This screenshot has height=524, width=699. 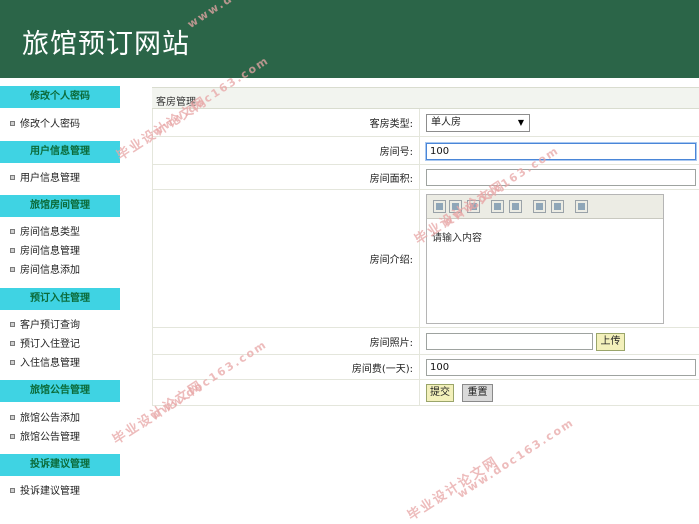 What do you see at coordinates (610, 342) in the screenshot?
I see `upload-button: 上传` at bounding box center [610, 342].